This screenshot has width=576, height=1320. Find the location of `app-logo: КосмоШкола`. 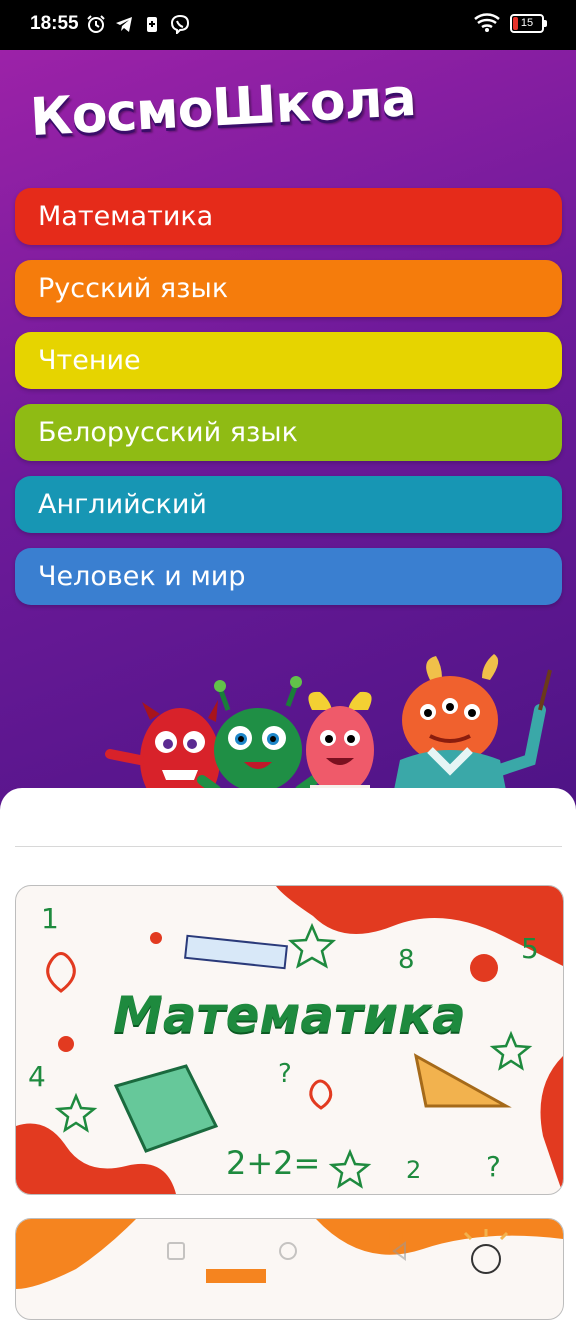

app-logo: КосмоШкола is located at coordinates (223, 108).